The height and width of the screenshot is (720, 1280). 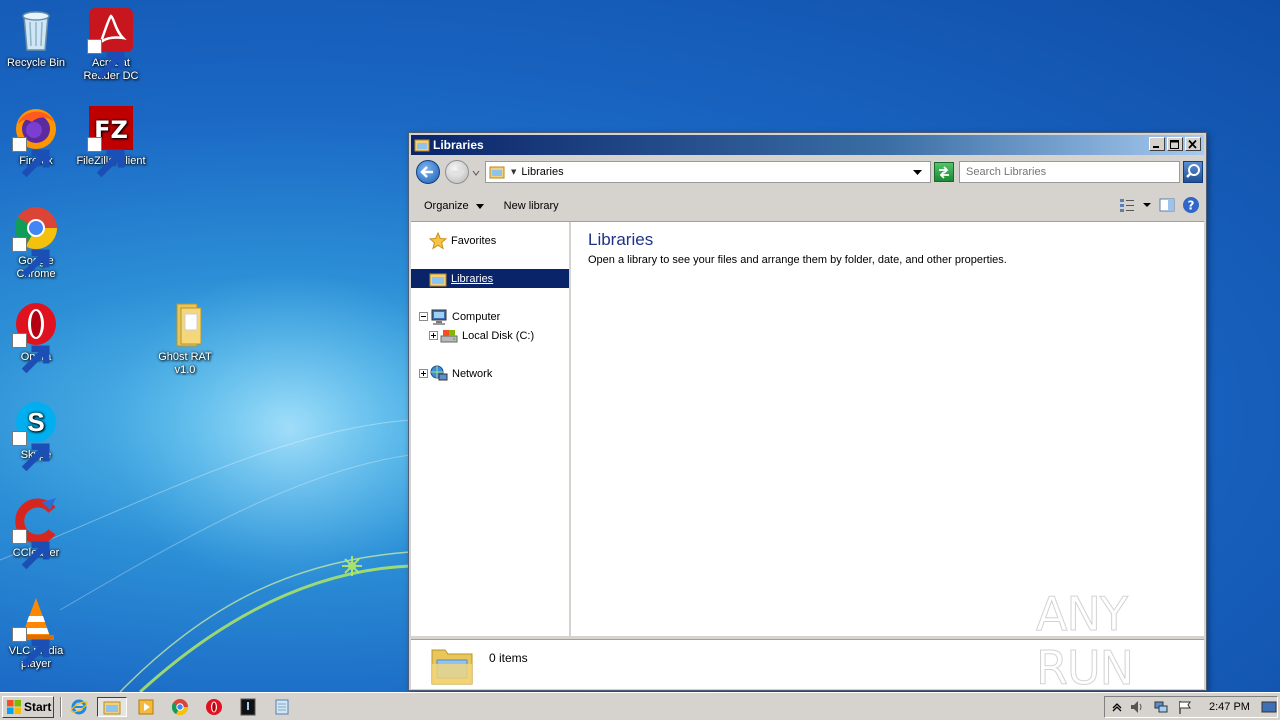 I want to click on command-bar: Organize New library ?, so click(x=807, y=206).